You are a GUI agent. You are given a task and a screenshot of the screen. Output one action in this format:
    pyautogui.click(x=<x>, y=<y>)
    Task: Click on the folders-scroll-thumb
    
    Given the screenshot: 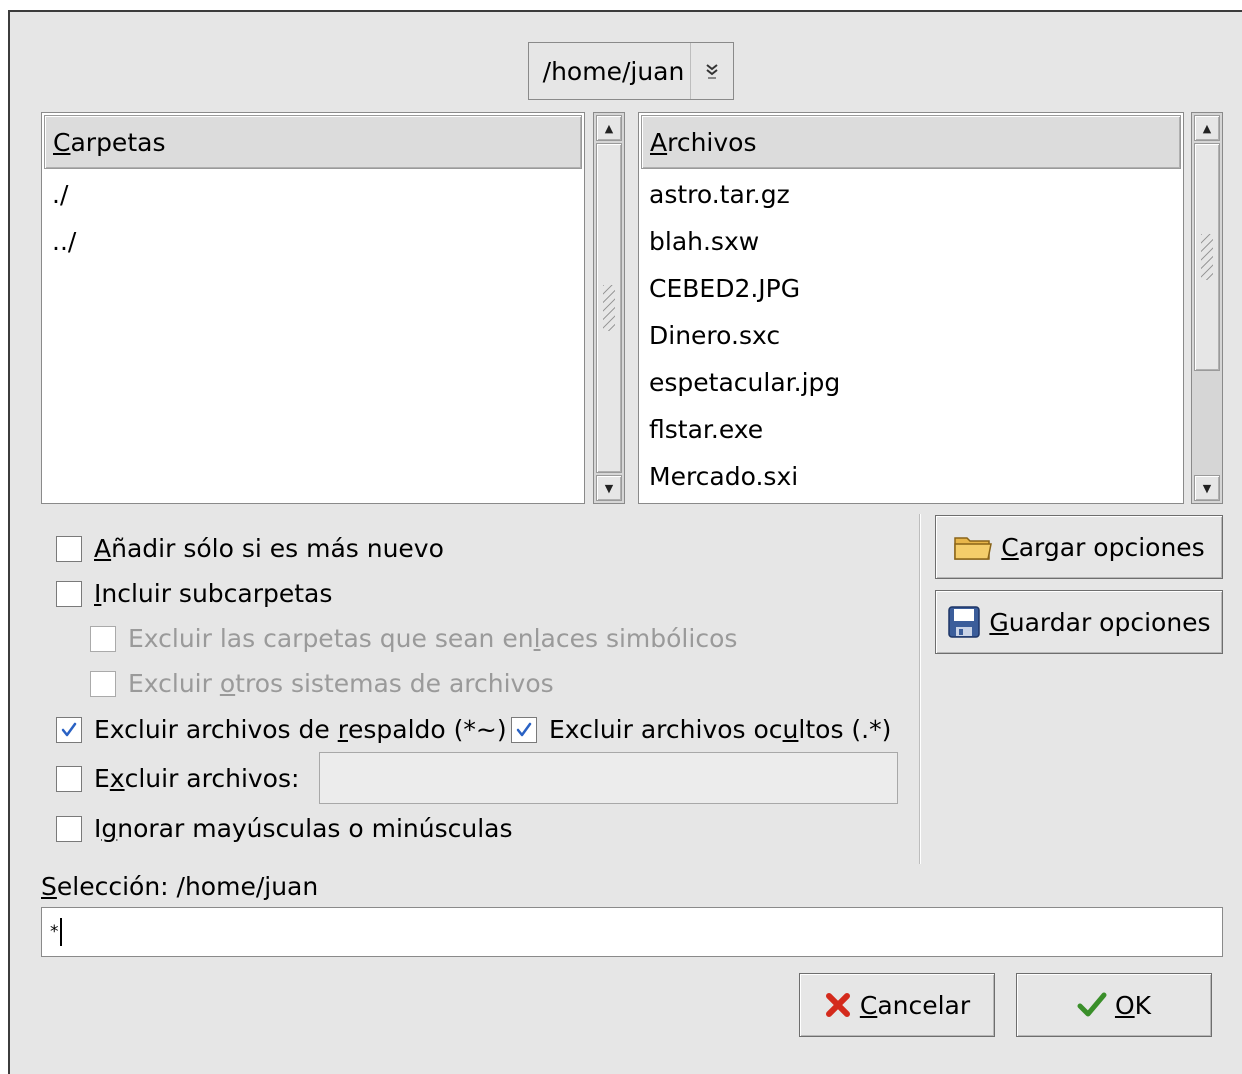 What is the action you would take?
    pyautogui.click(x=609, y=308)
    